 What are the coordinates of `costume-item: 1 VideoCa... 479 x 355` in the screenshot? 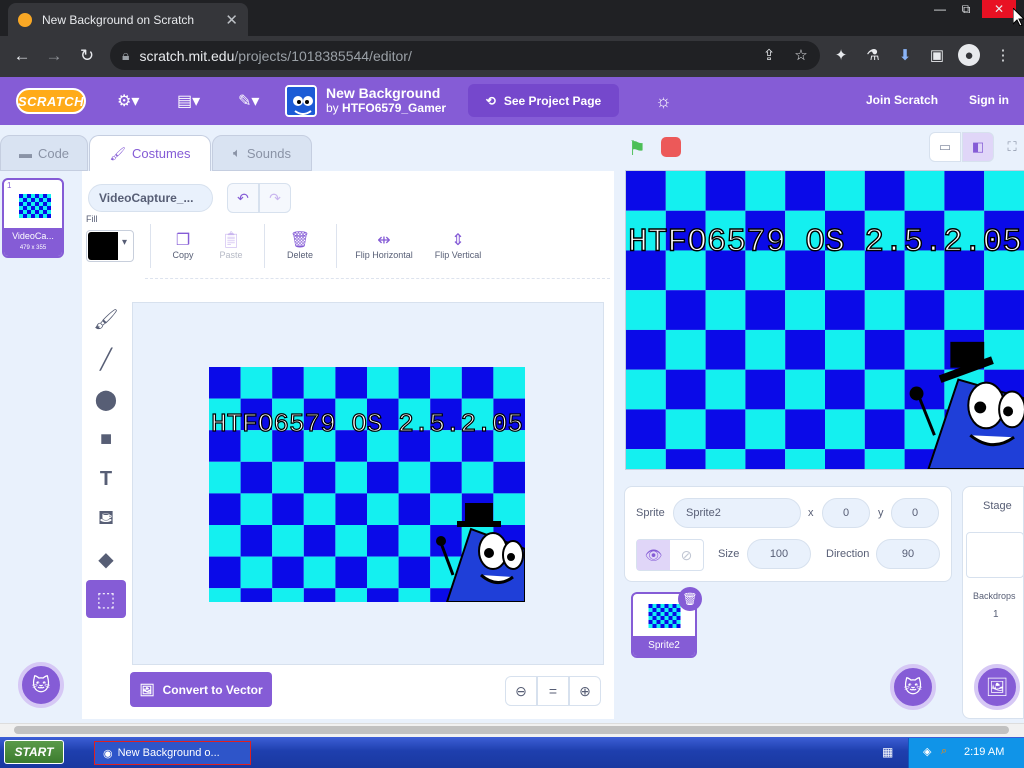 It's located at (33, 218).